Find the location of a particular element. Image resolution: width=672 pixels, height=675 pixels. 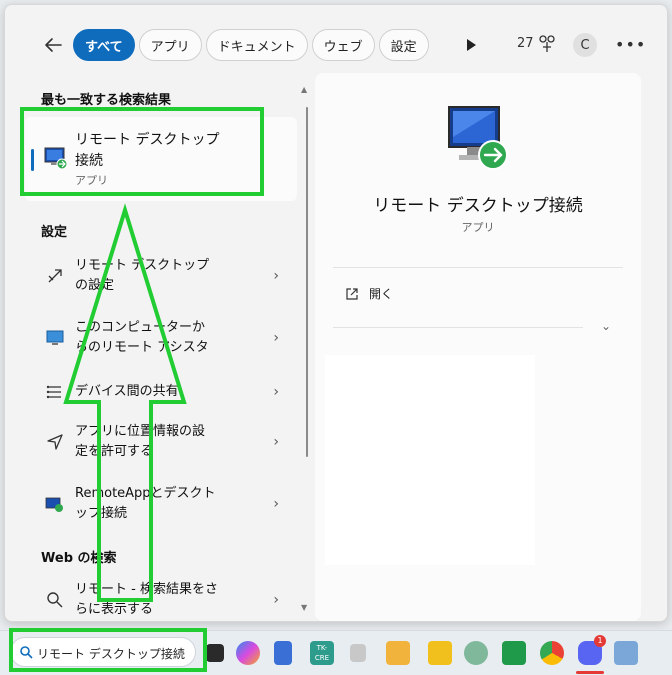

blank-content-area is located at coordinates (430, 460).